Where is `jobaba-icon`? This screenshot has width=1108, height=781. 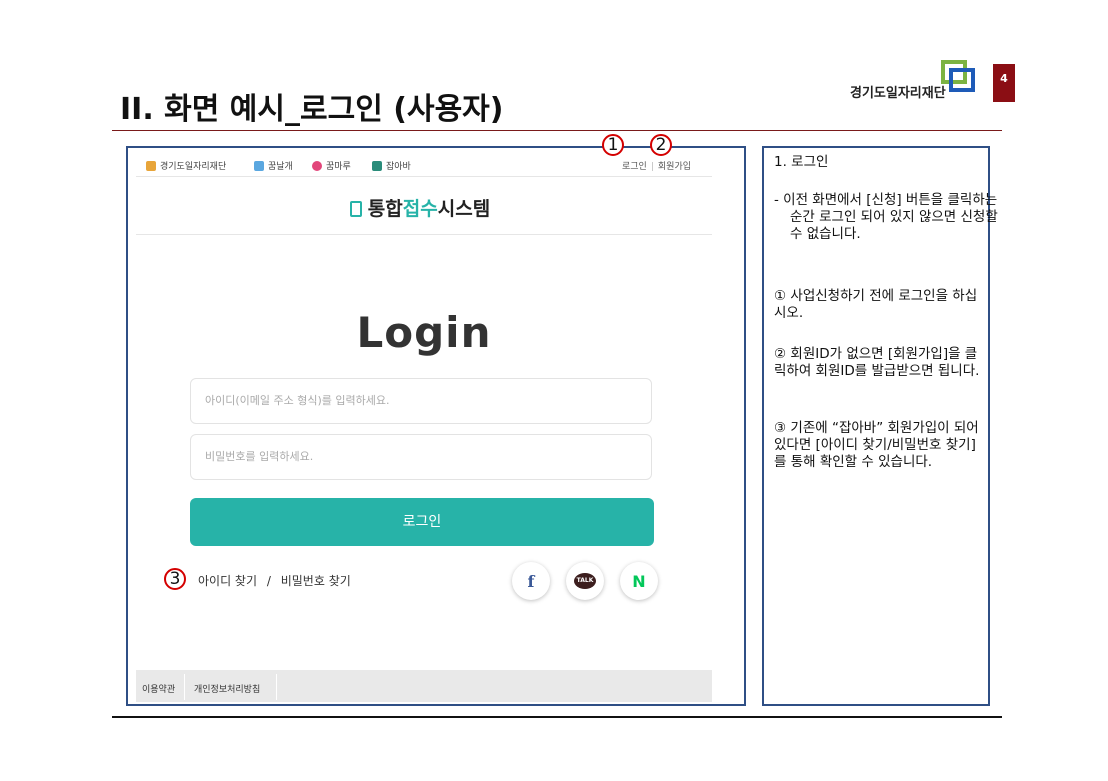
jobaba-icon is located at coordinates (377, 165).